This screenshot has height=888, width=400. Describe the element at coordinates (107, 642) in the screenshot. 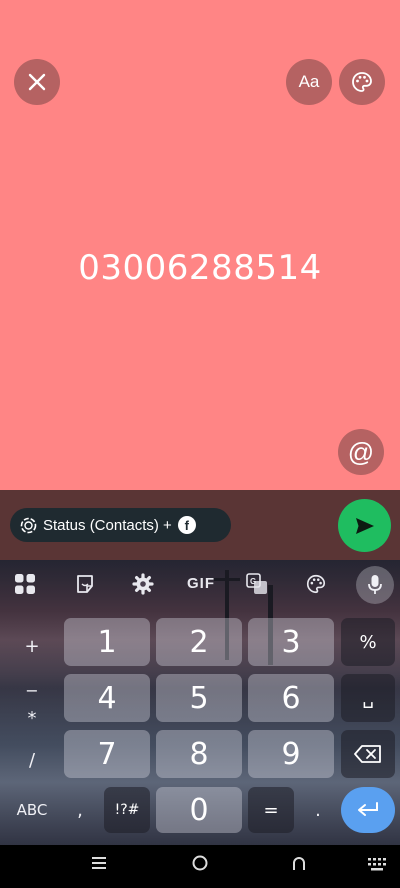

I see `key-1: 1` at that location.